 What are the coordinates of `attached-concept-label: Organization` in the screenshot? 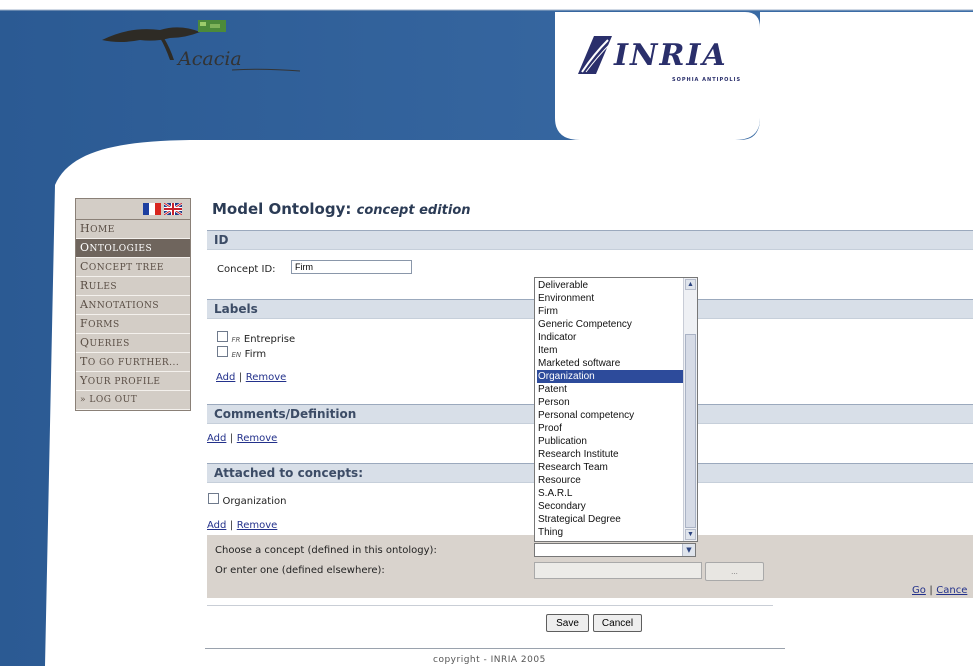 It's located at (254, 501).